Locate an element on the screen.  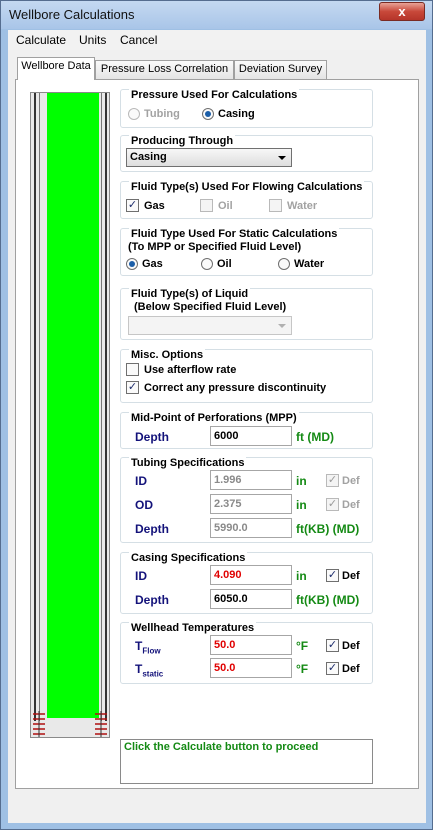
producing-through-dropdown: Casing is located at coordinates (209, 157).